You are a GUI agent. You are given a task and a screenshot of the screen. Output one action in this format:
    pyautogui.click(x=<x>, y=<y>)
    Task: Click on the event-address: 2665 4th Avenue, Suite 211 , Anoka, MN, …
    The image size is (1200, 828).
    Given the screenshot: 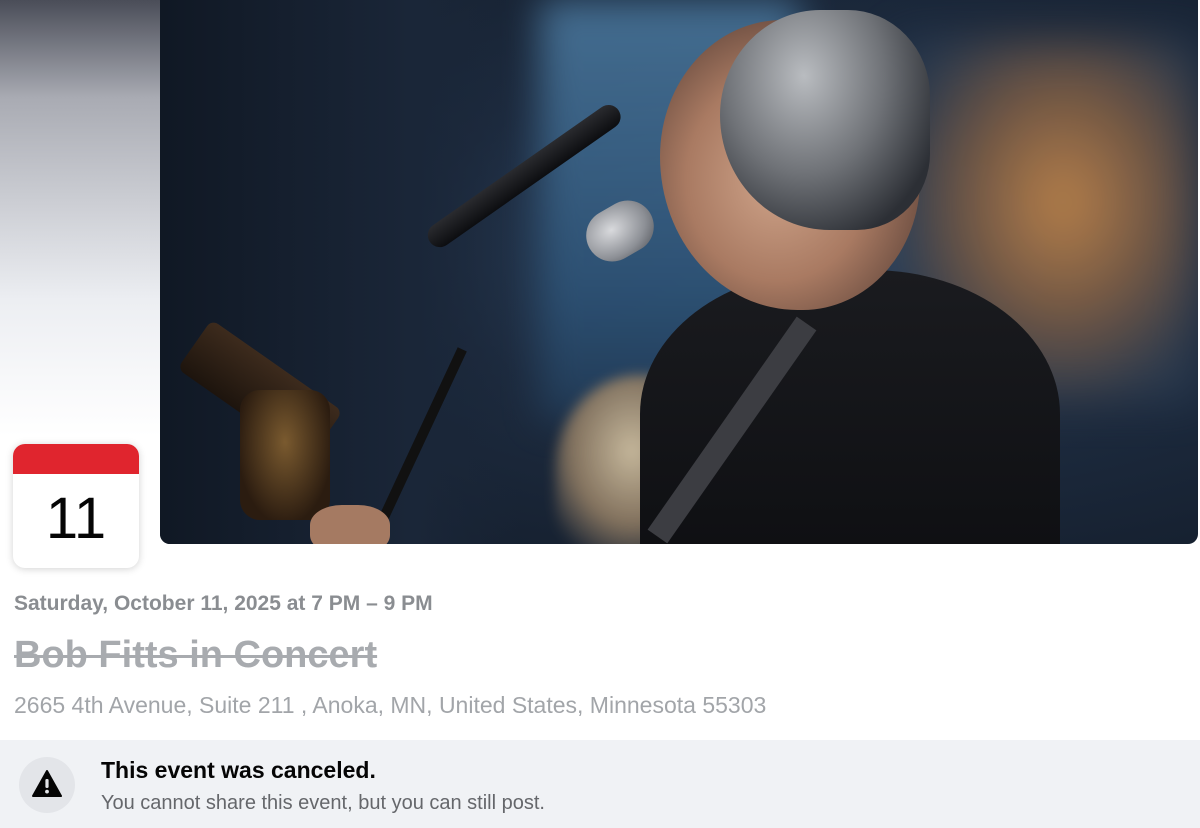 What is the action you would take?
    pyautogui.click(x=390, y=705)
    